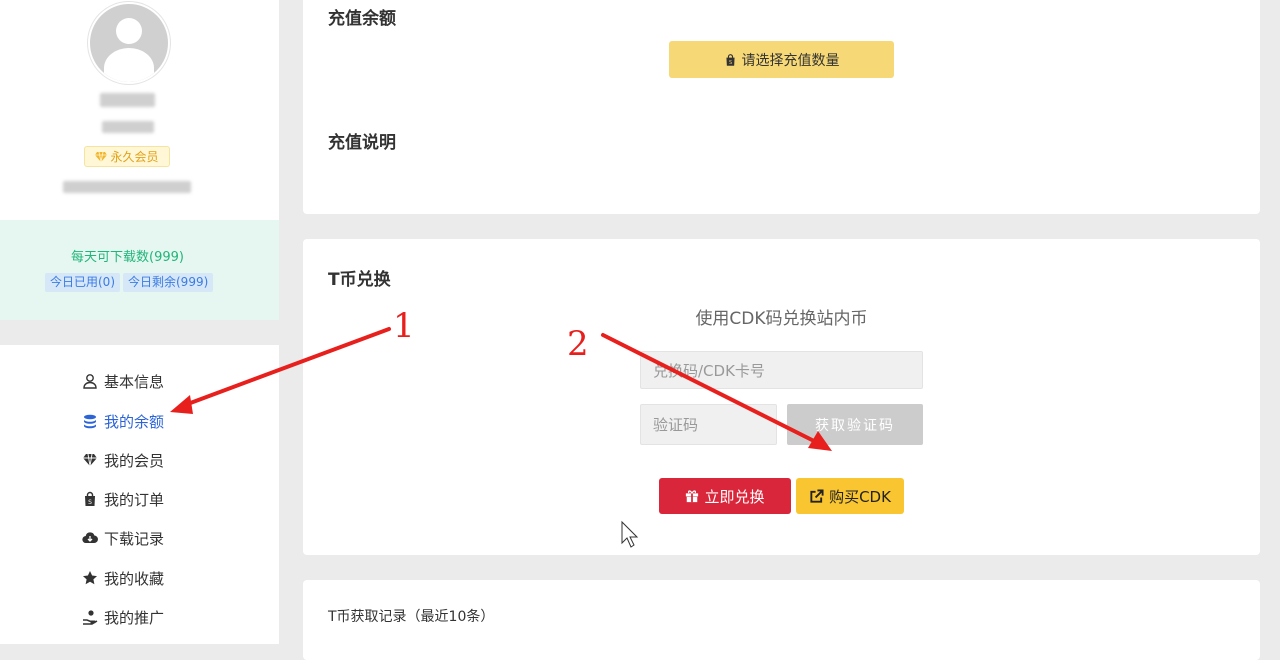  What do you see at coordinates (134, 538) in the screenshot?
I see `sidebar-item-label: 下载记录` at bounding box center [134, 538].